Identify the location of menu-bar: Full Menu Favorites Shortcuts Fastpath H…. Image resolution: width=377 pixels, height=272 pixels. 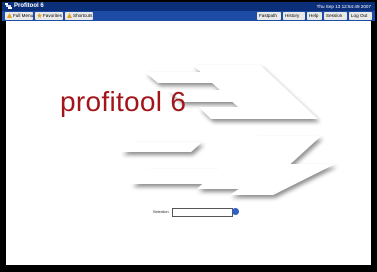
(188, 16).